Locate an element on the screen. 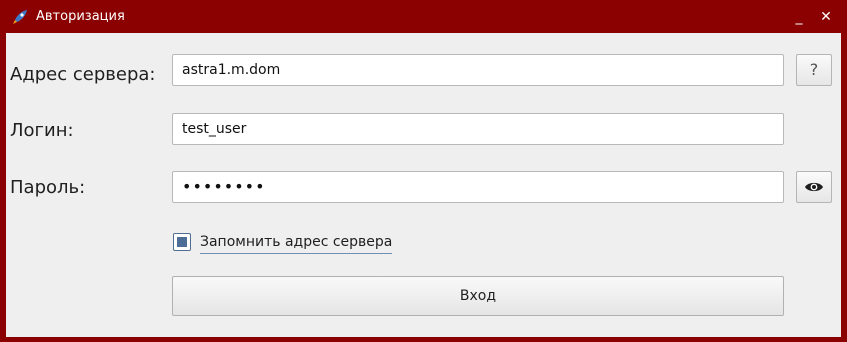  checkbox-checked-mark is located at coordinates (182, 242).